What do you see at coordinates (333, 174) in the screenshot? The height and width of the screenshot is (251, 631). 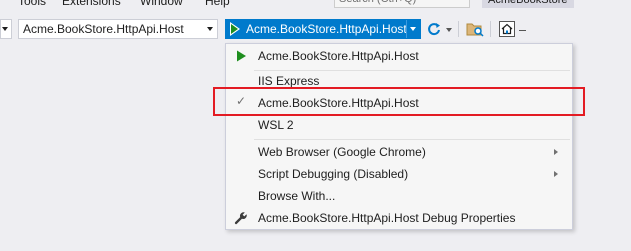 I see `menu-item-label: Script Debugging (Disabled)` at bounding box center [333, 174].